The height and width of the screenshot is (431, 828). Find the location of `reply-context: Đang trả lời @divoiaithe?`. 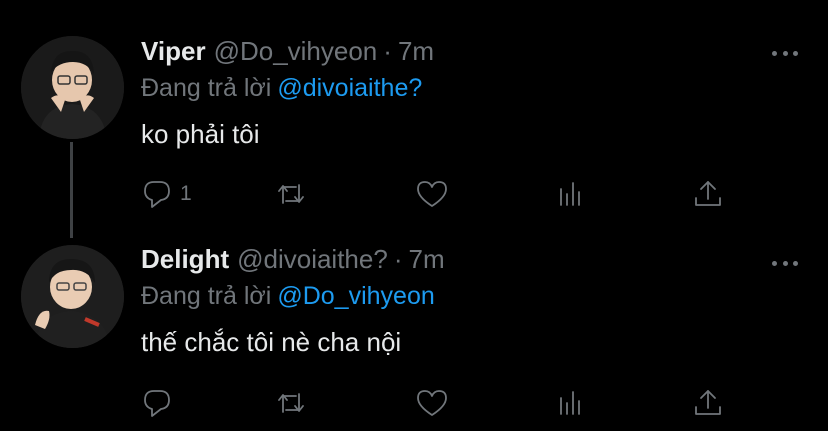

reply-context: Đang trả lời @divoiaithe? is located at coordinates (281, 88).